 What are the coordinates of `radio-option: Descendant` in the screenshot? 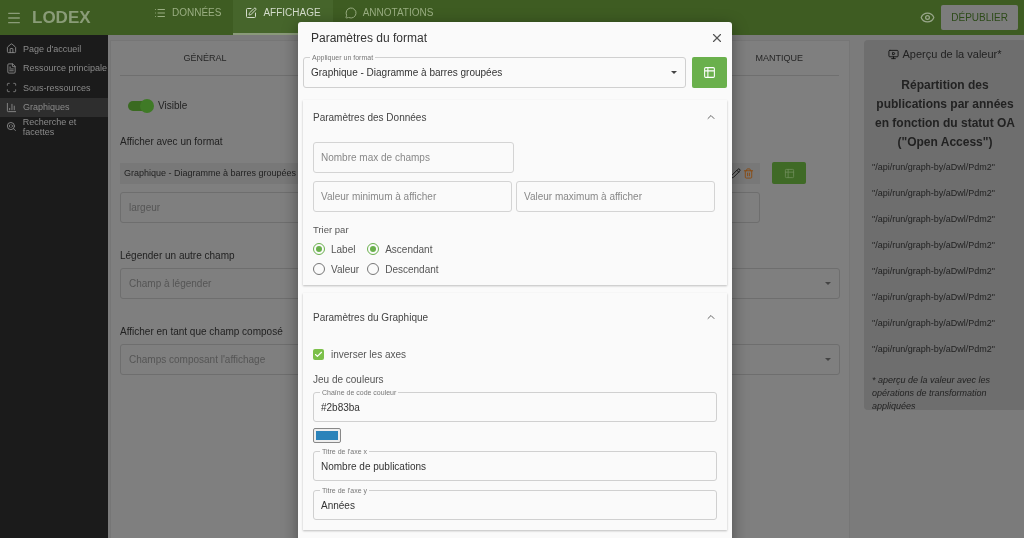 It's located at (403, 269).